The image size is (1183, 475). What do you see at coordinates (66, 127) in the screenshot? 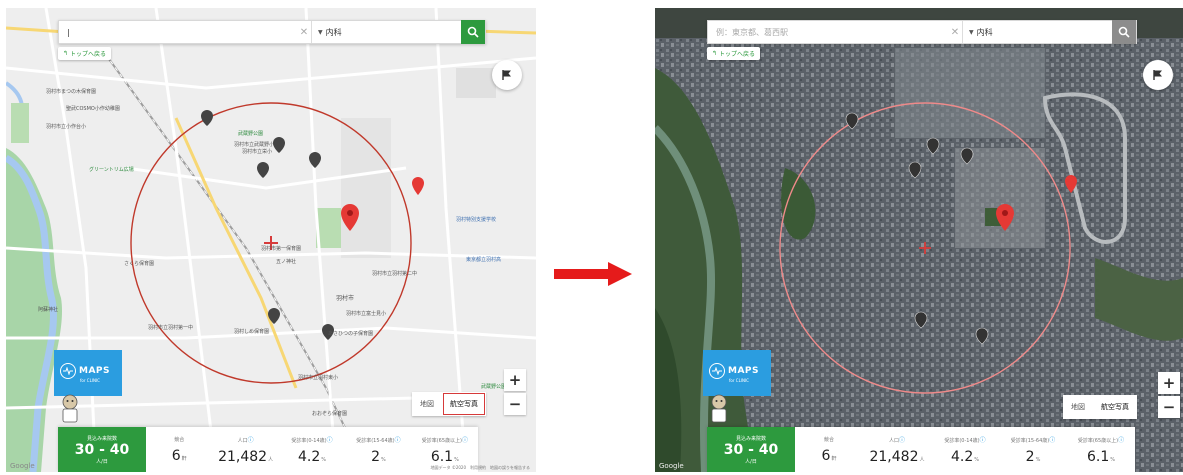
I see `map-label: 羽村市立小作台小` at bounding box center [66, 127].